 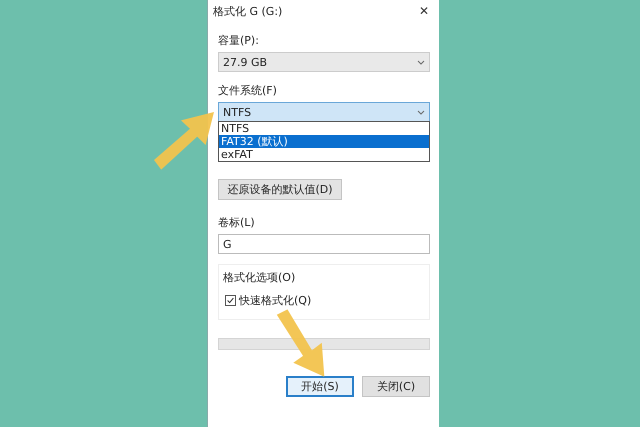 What do you see at coordinates (423, 11) in the screenshot?
I see `close-button: ✕` at bounding box center [423, 11].